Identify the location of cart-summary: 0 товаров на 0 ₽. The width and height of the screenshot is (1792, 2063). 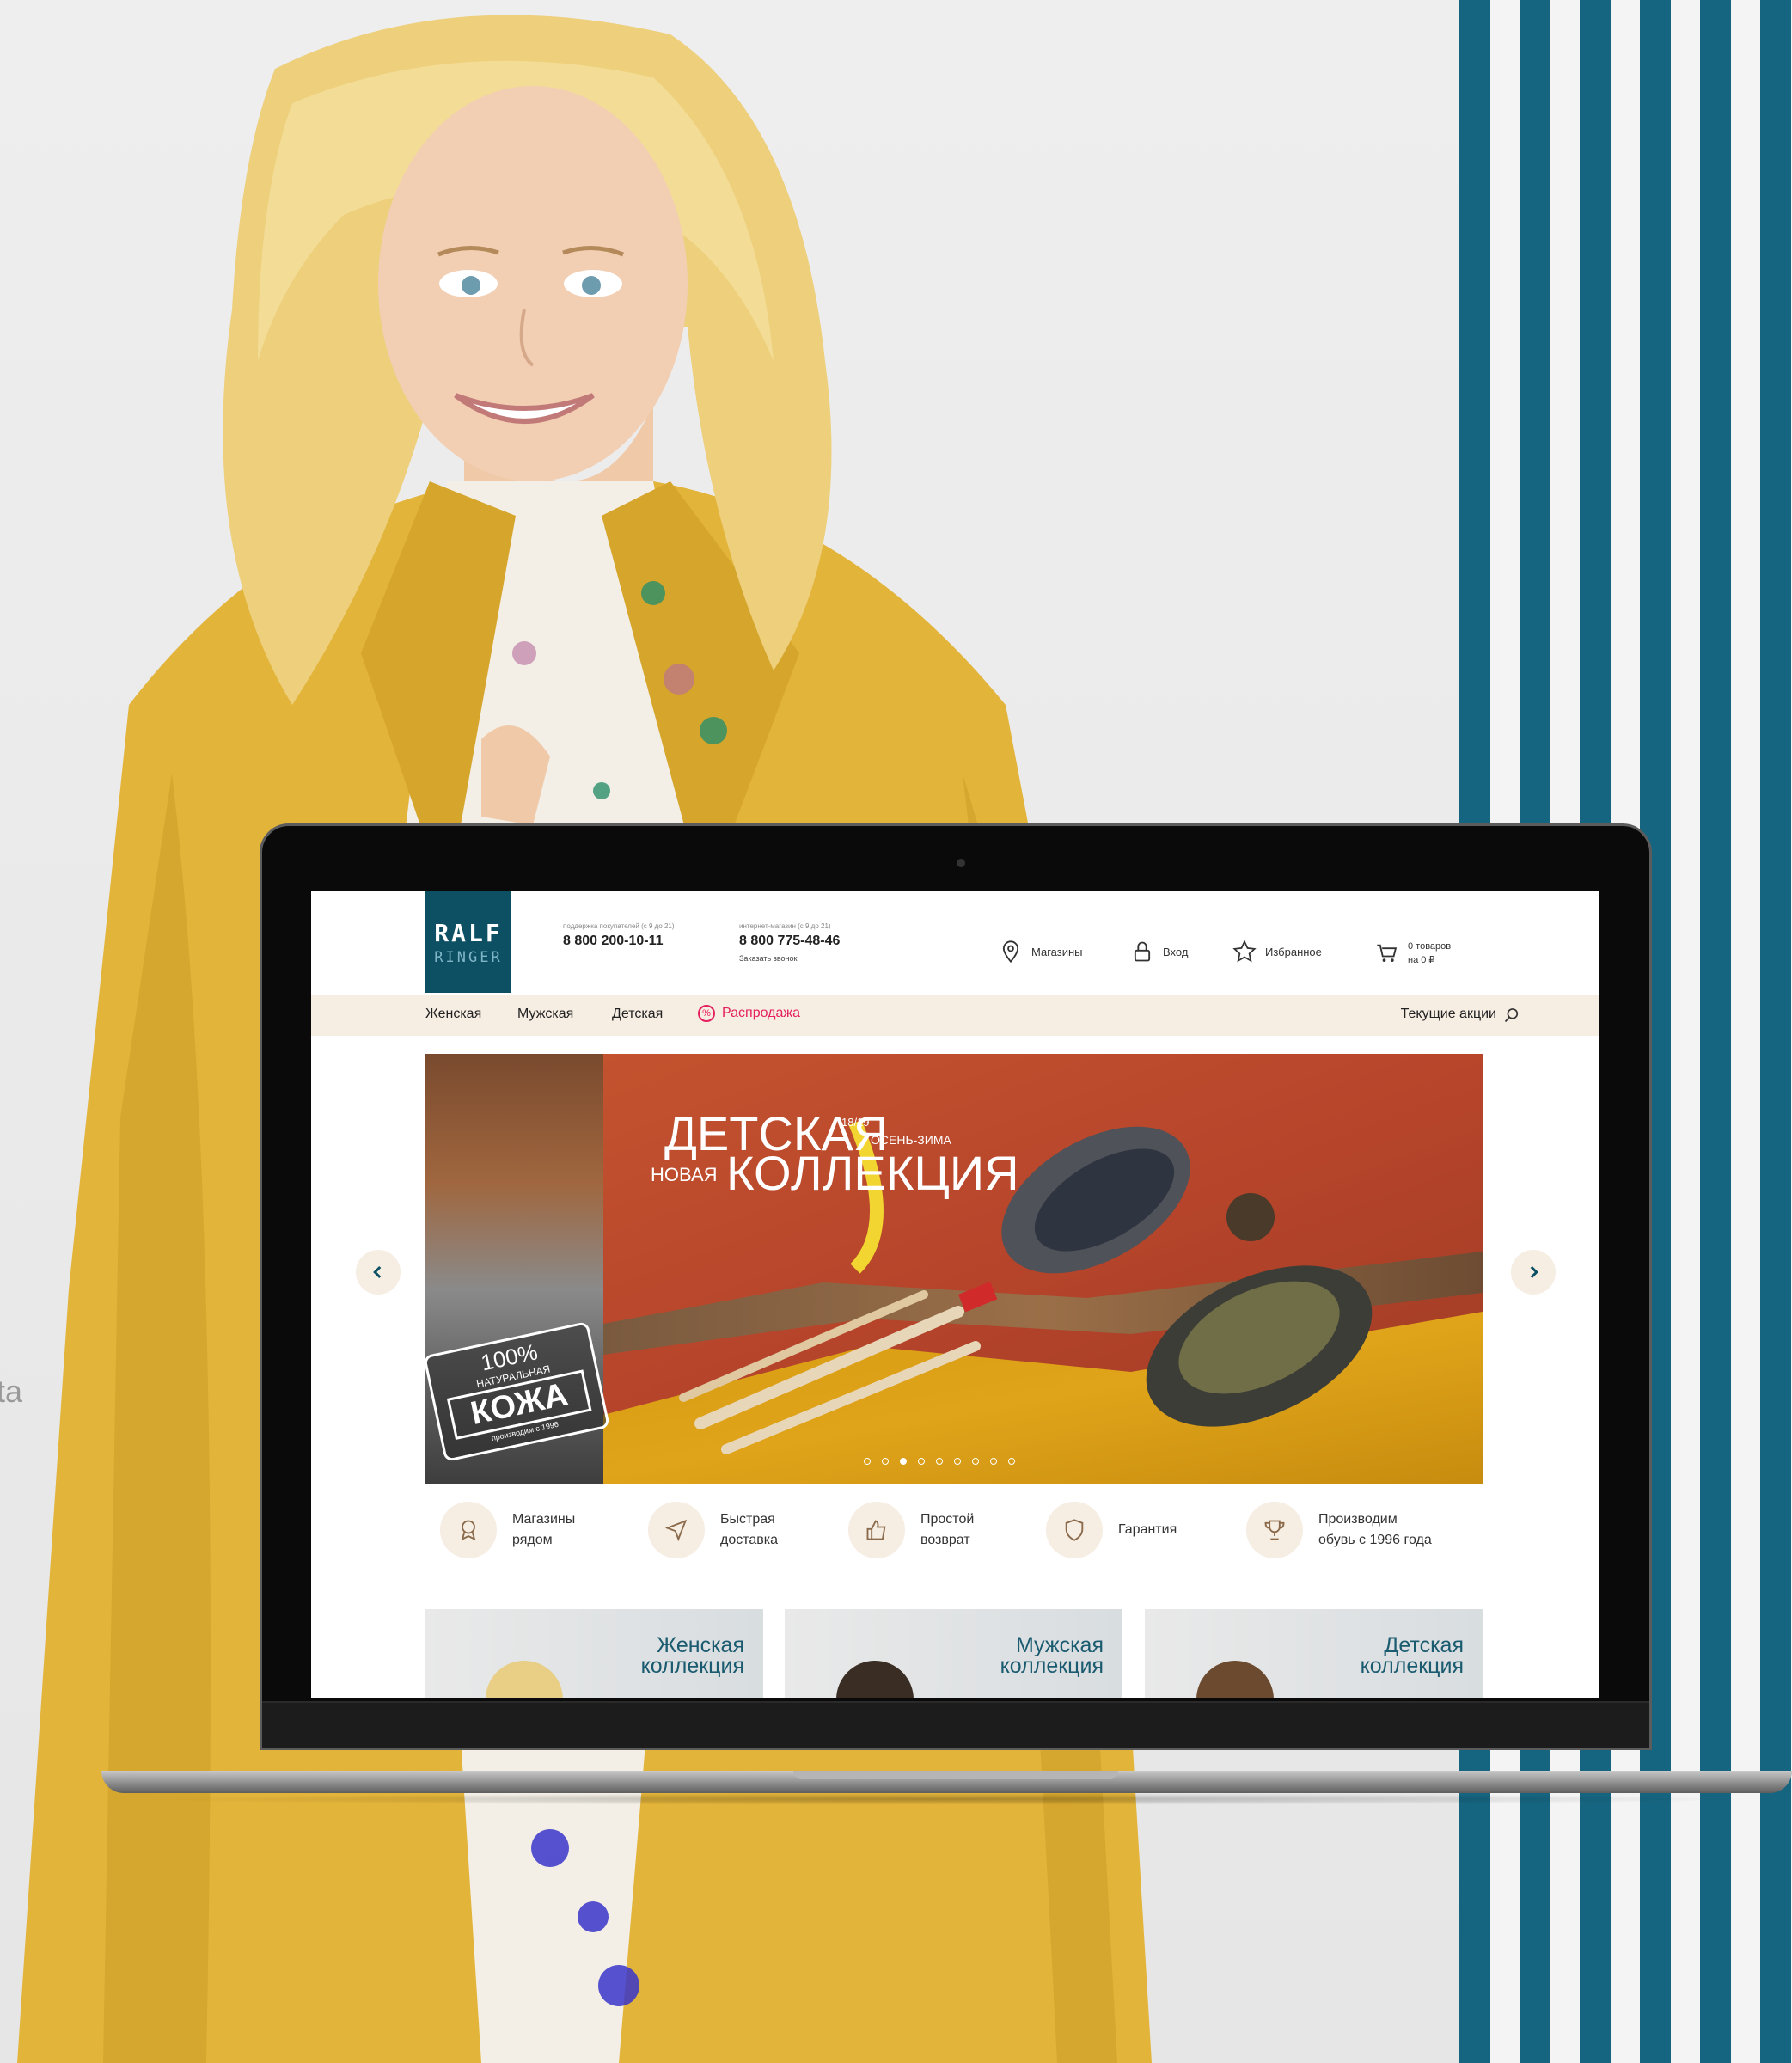
(1429, 953).